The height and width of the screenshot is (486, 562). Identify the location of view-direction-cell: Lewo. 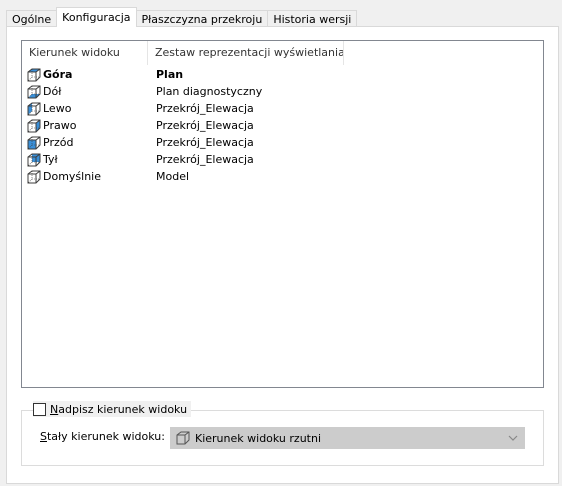
(85, 108).